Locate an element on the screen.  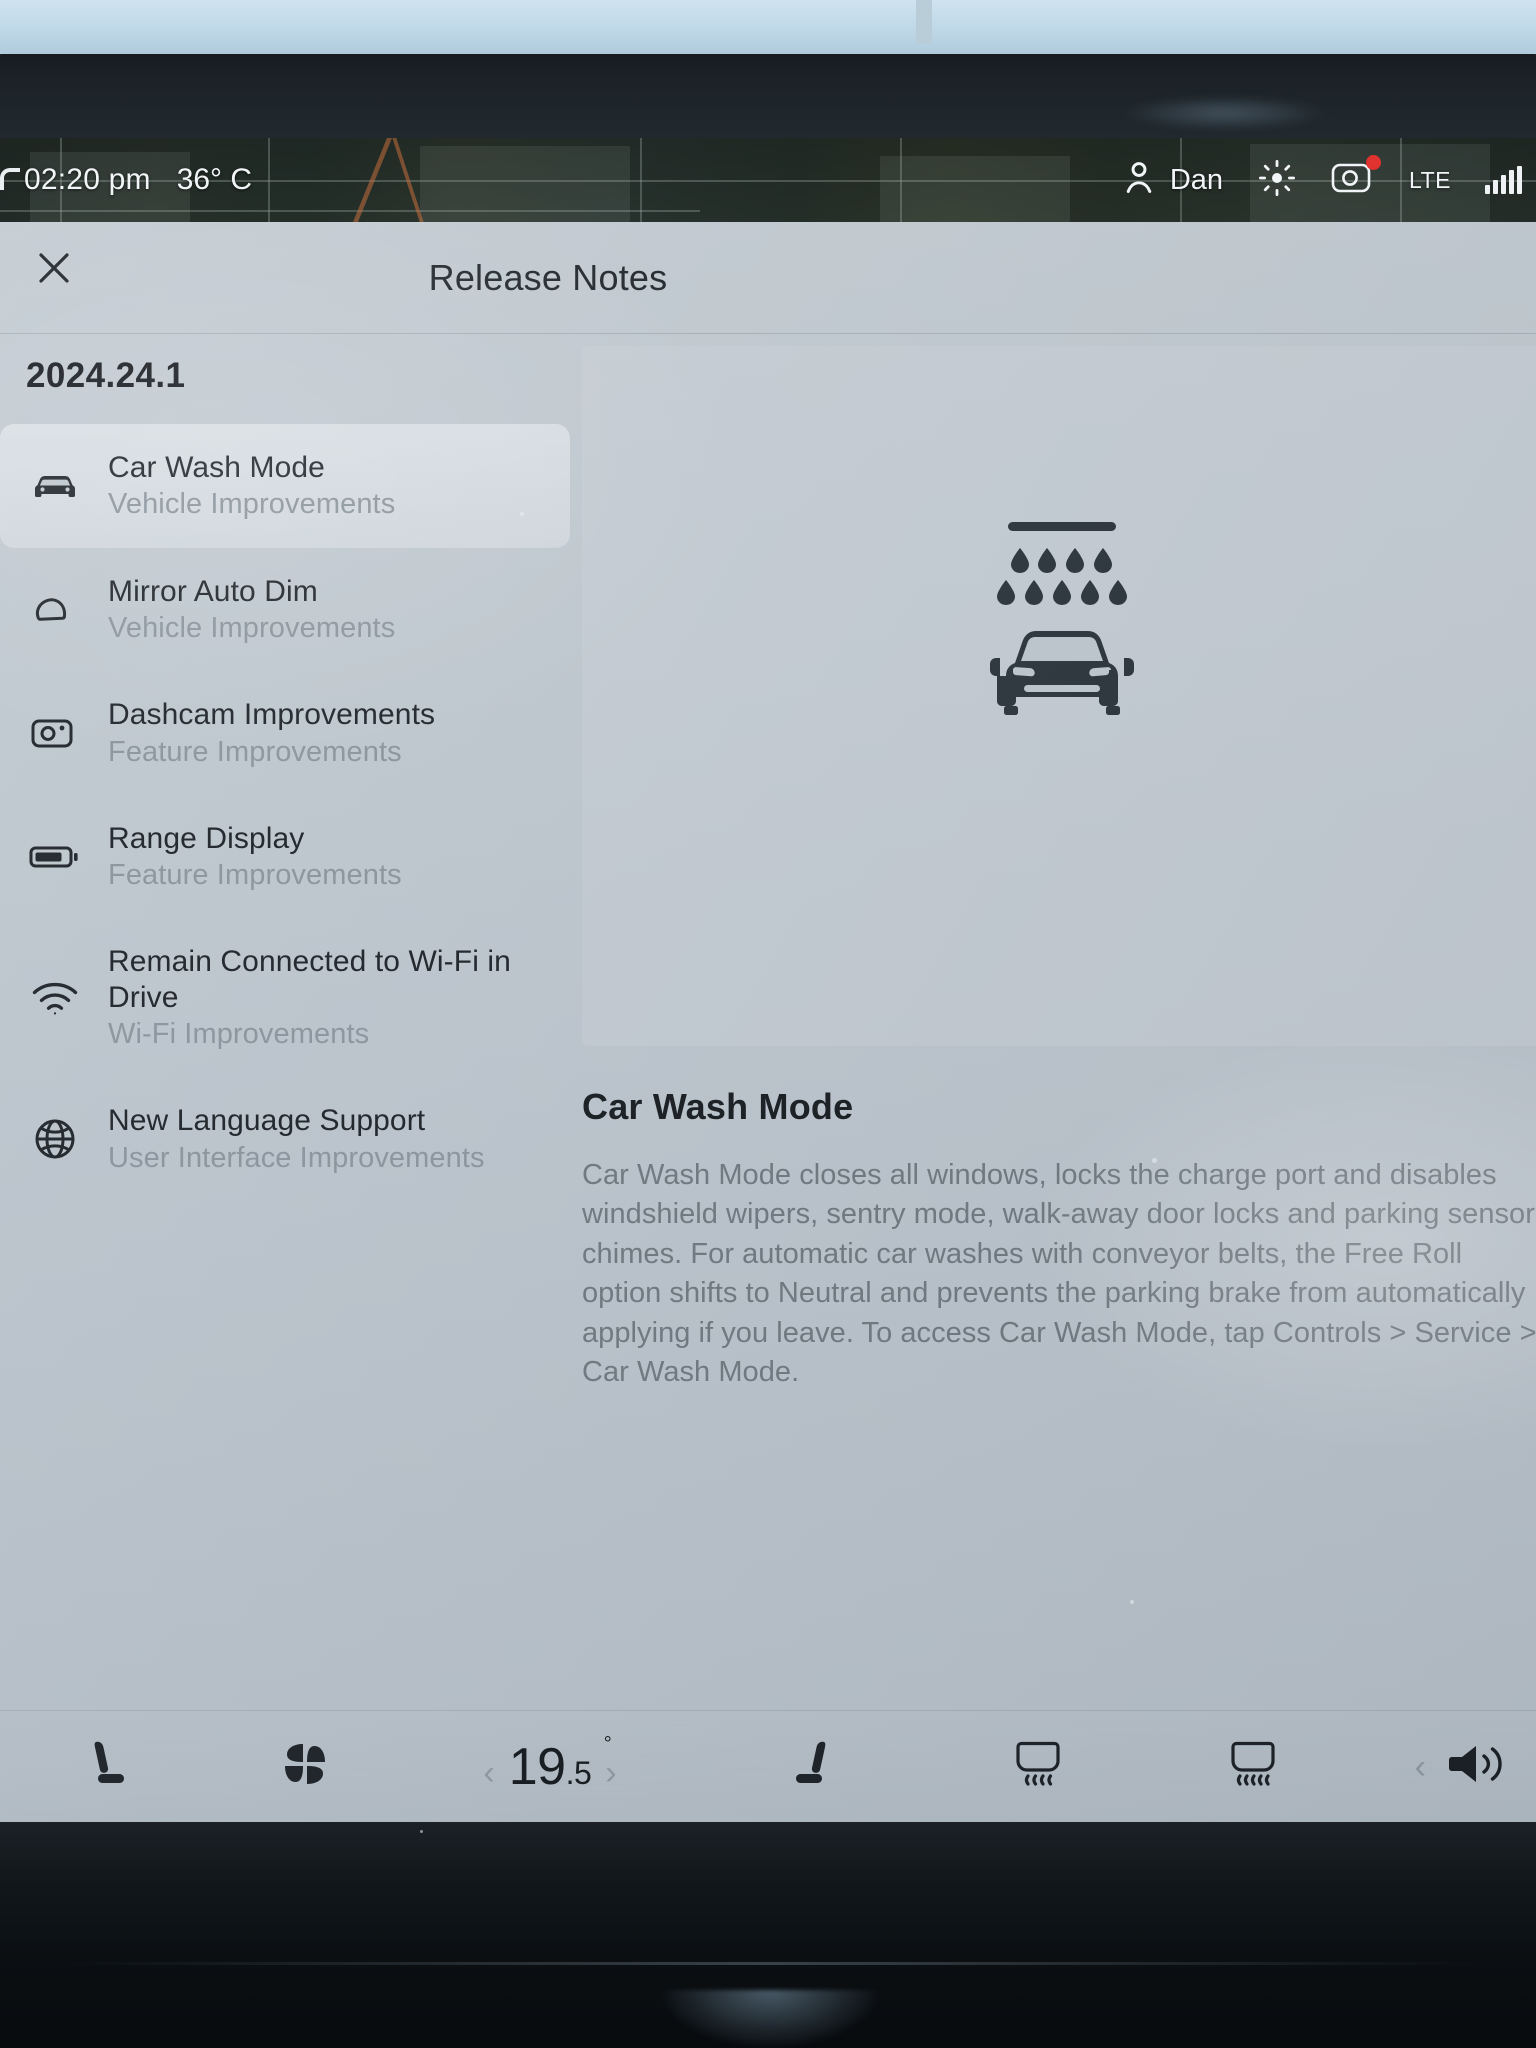
bezel-seam is located at coordinates (770, 1963).